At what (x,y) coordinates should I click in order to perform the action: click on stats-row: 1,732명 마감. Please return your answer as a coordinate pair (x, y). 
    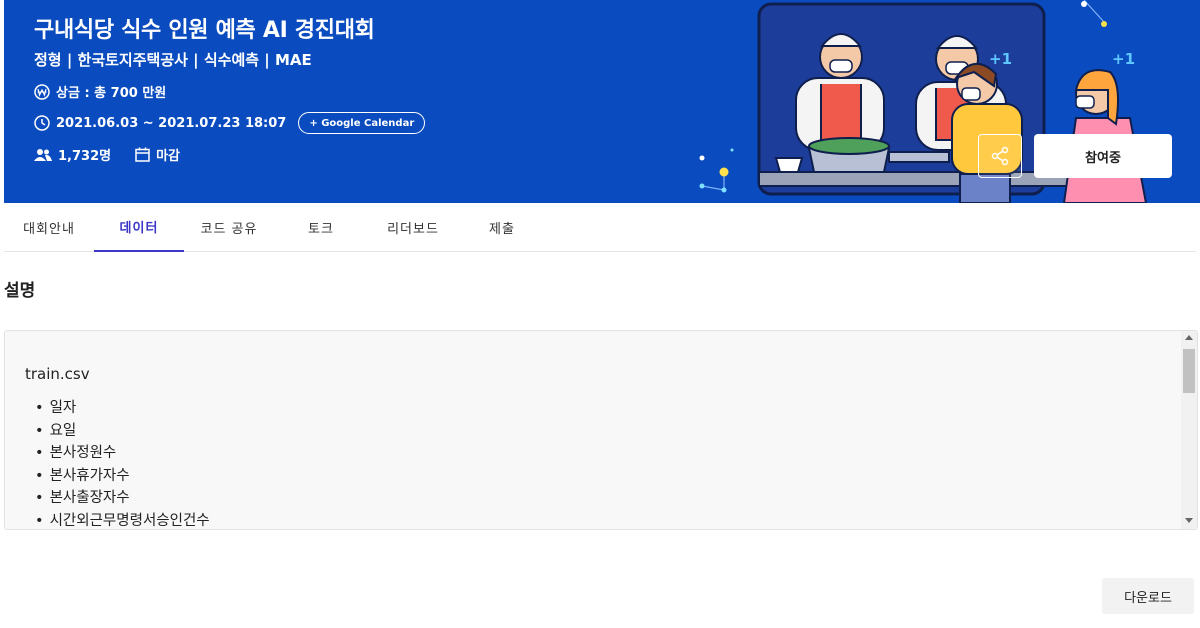
    Looking at the image, I should click on (119, 154).